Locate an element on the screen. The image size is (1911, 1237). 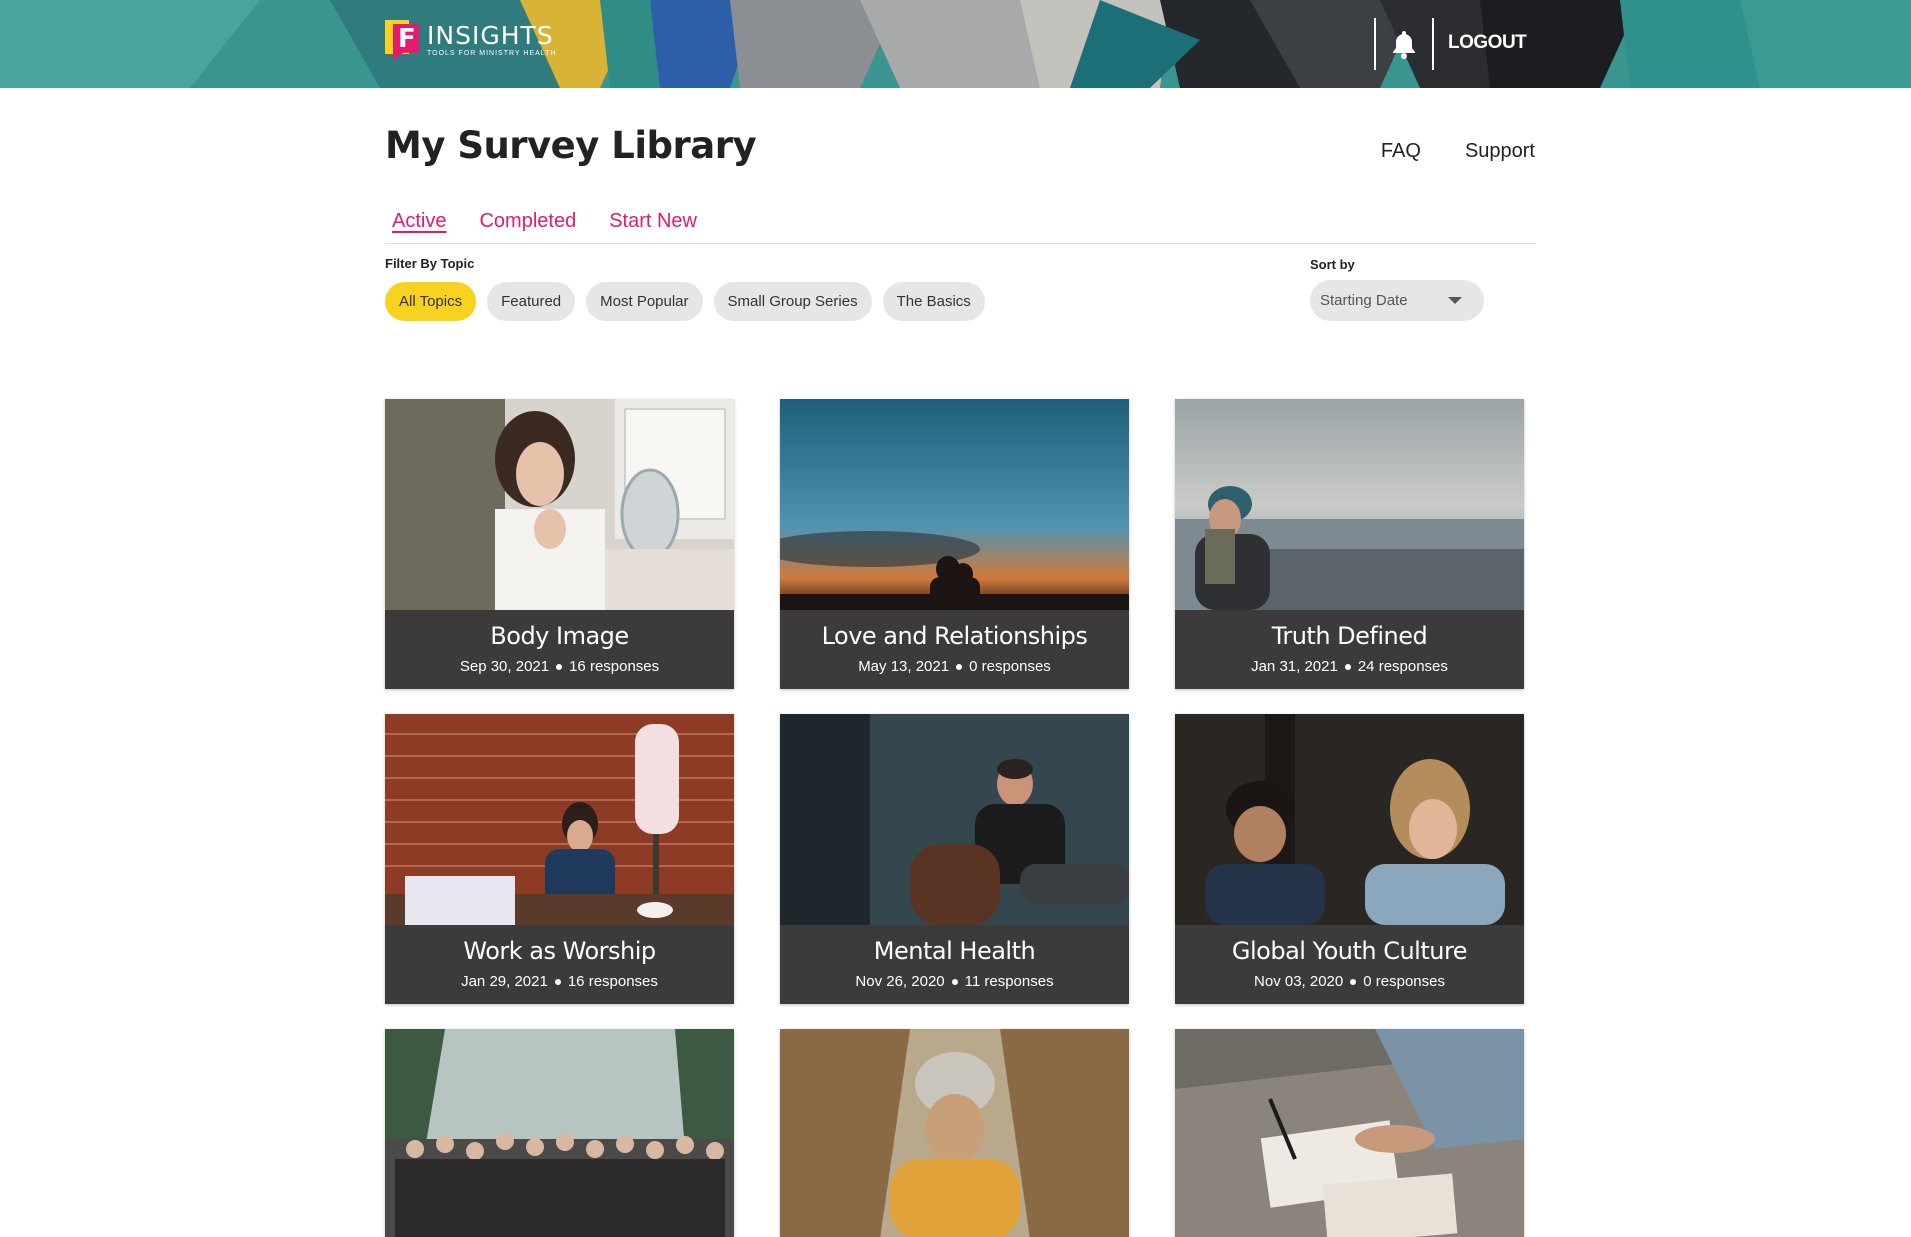
survey-tabs: Active Completed Start New is located at coordinates (960, 227).